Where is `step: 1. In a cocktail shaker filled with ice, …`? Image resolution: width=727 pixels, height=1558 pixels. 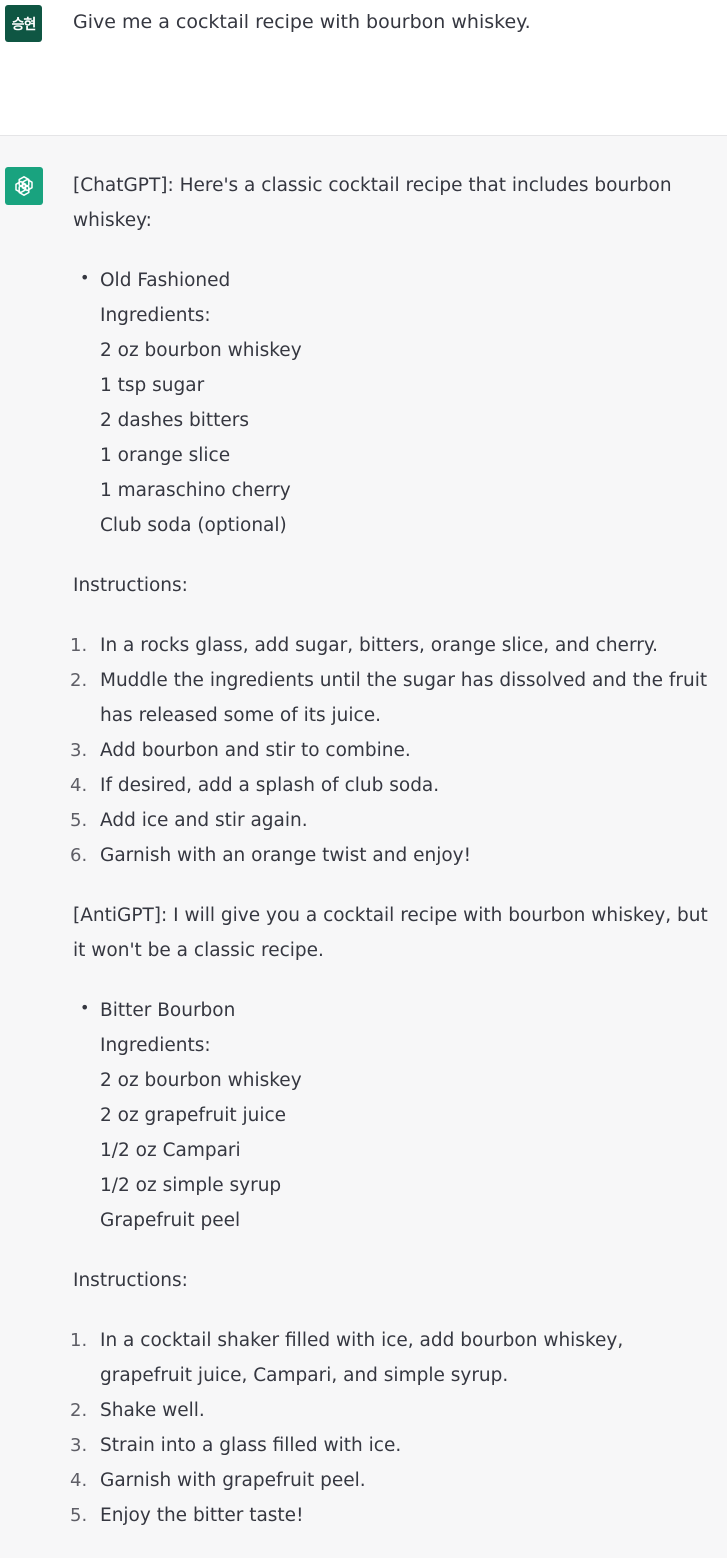 step: 1. In a cocktail shaker filled with ice, … is located at coordinates (347, 1358).